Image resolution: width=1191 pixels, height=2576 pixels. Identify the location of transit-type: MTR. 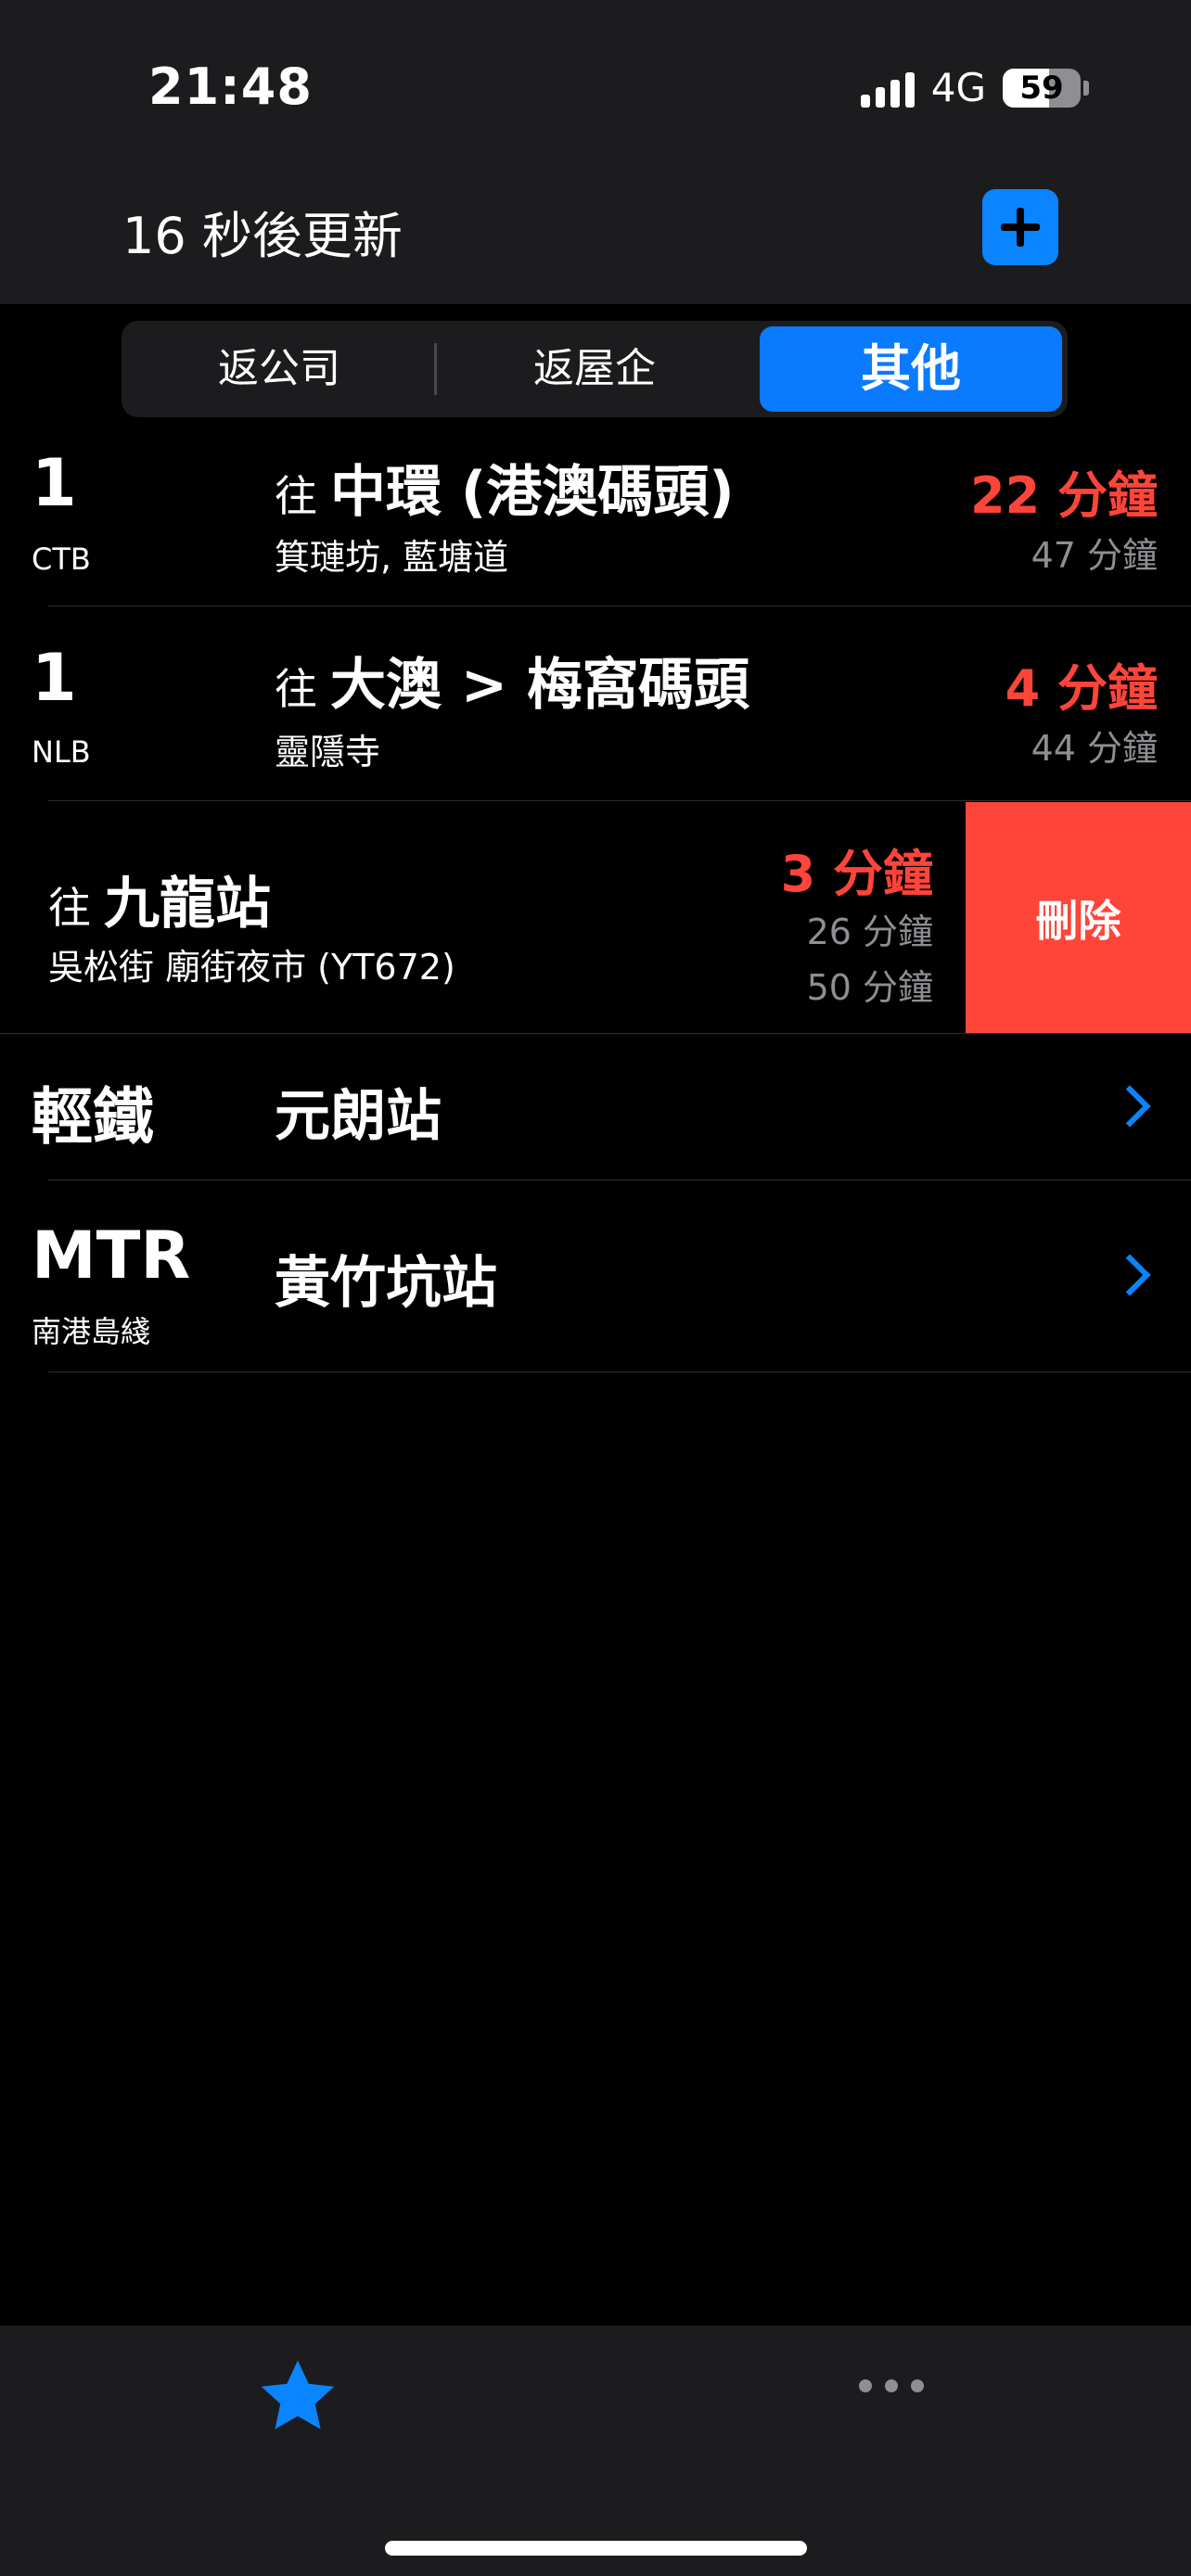
(111, 1256).